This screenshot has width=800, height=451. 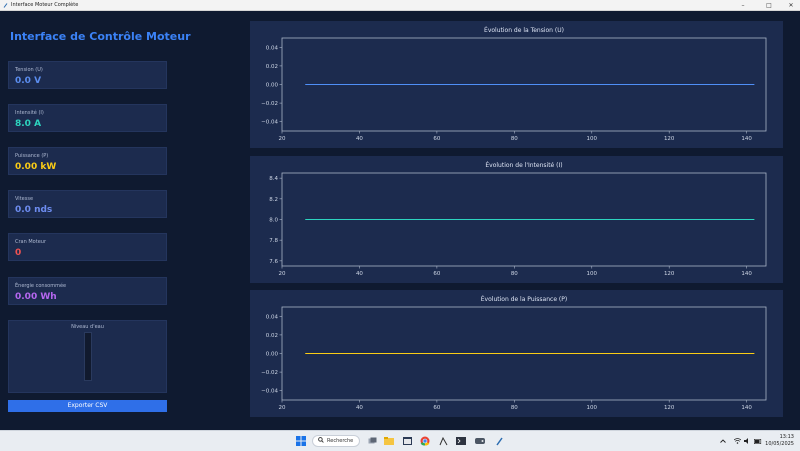 What do you see at coordinates (18, 253) in the screenshot?
I see `metric-value: 0` at bounding box center [18, 253].